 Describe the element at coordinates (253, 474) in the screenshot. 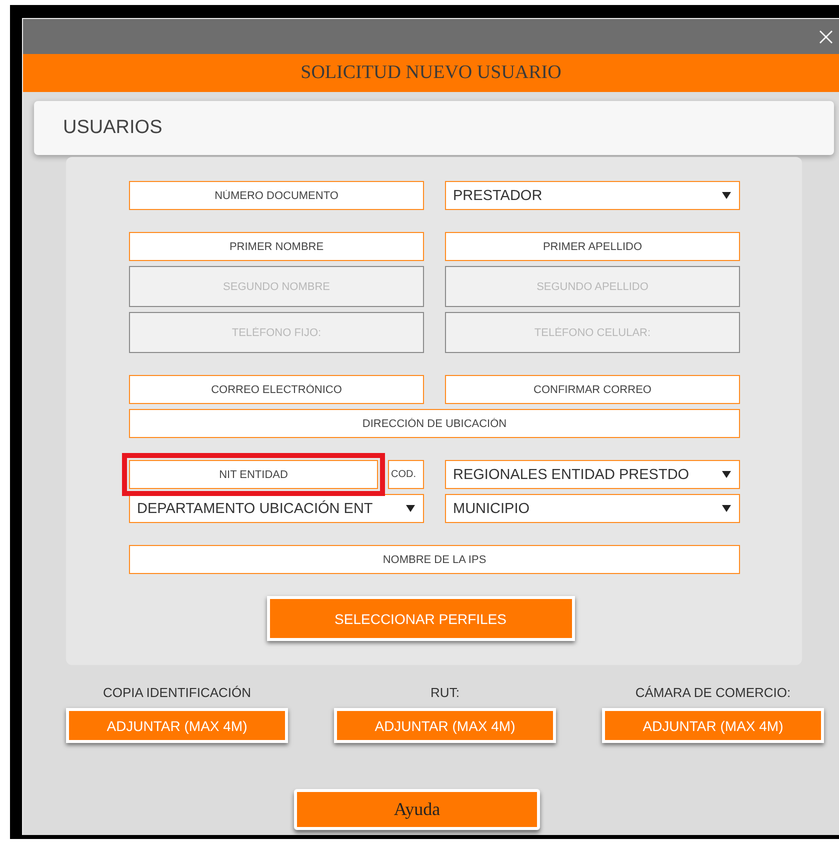

I see `nit-field: NIT ENTIDAD` at that location.